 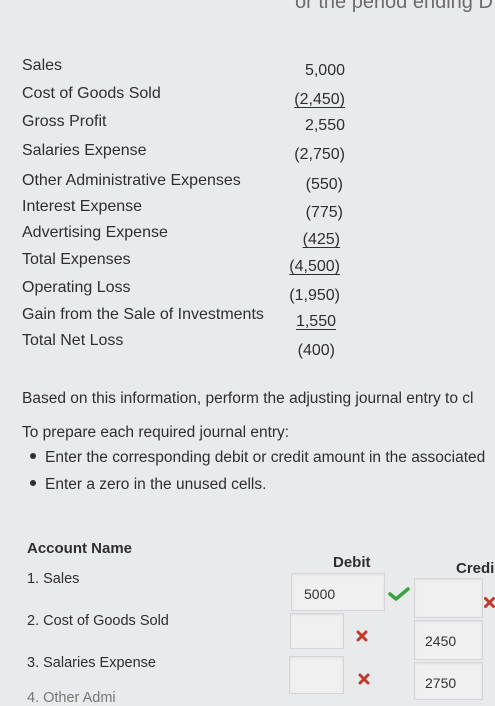 What do you see at coordinates (143, 314) in the screenshot?
I see `statement-label: Gain from the Sale of Investments` at bounding box center [143, 314].